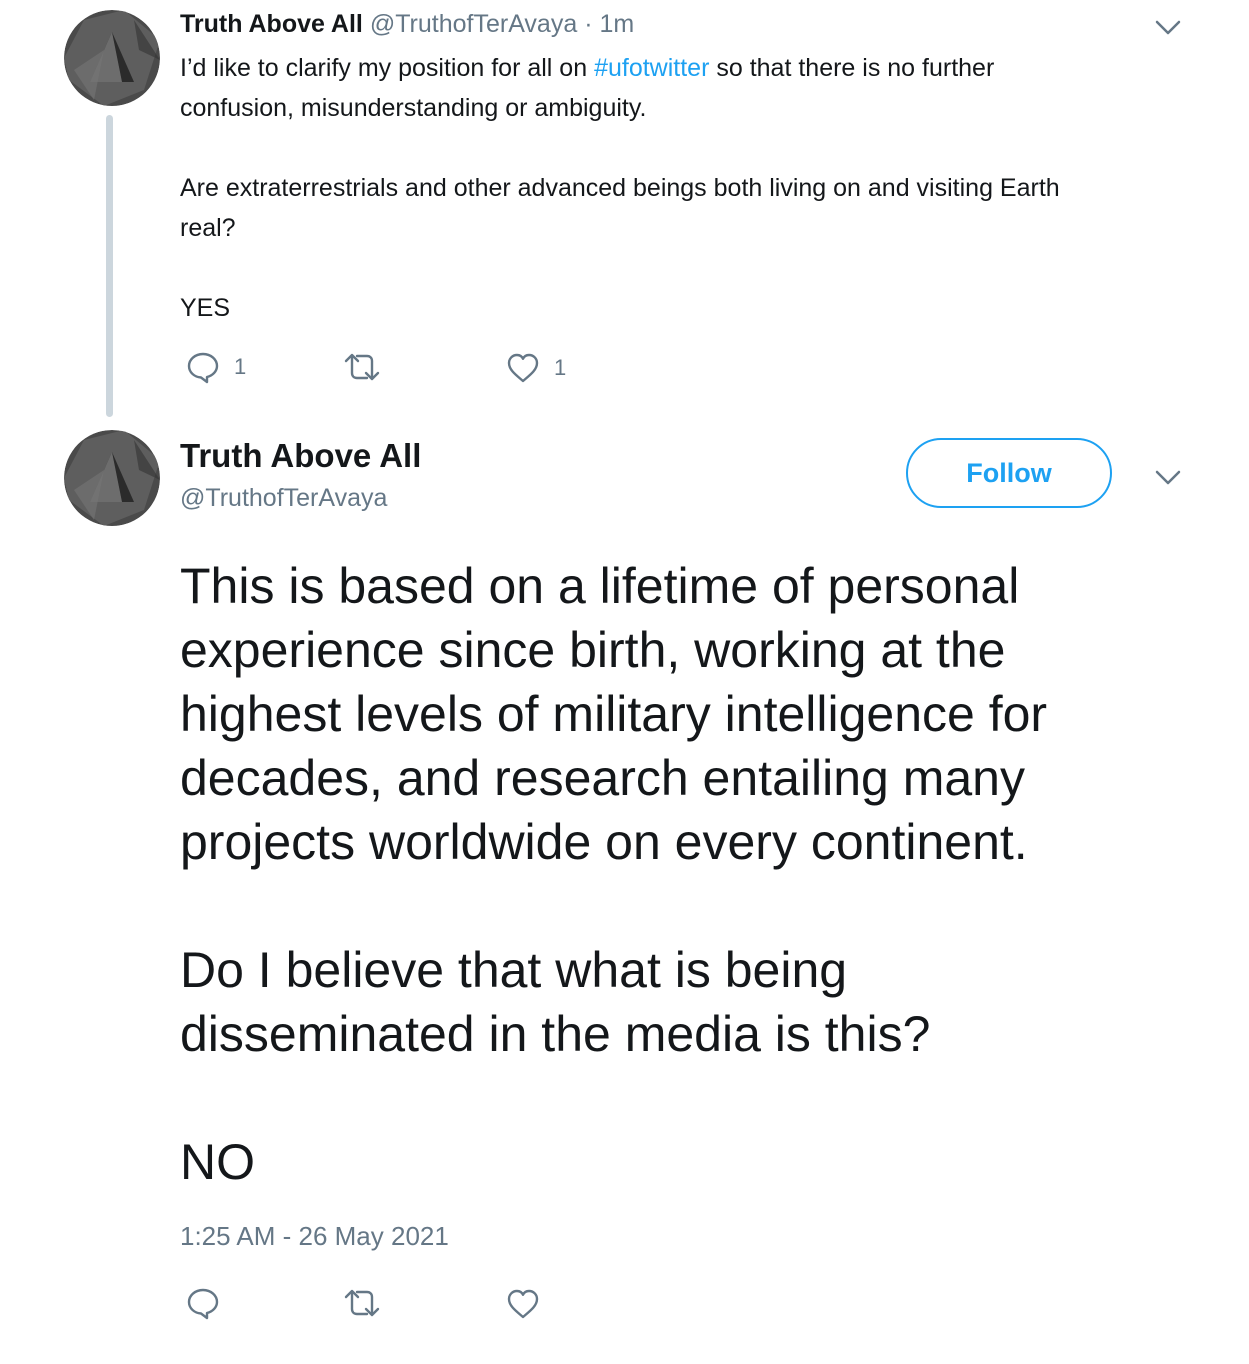  I want to click on tweet-text-line: YES, so click(205, 308).